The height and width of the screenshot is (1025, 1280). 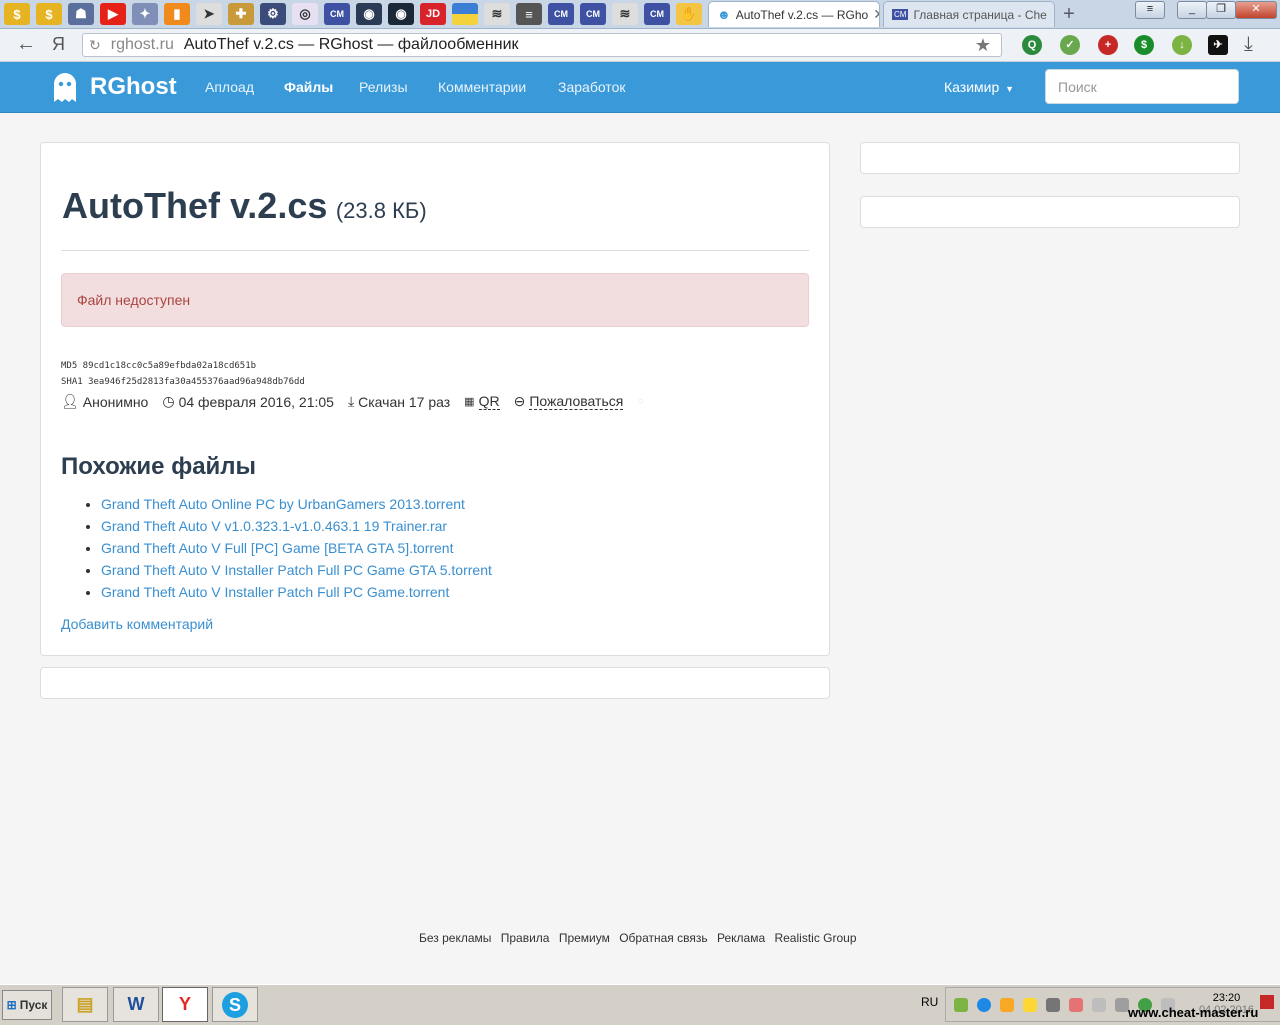 I want to click on taskbar: ⊞ Пуск ▤ W Y S RU 23:20 04.02.2016, so click(x=640, y=1004).